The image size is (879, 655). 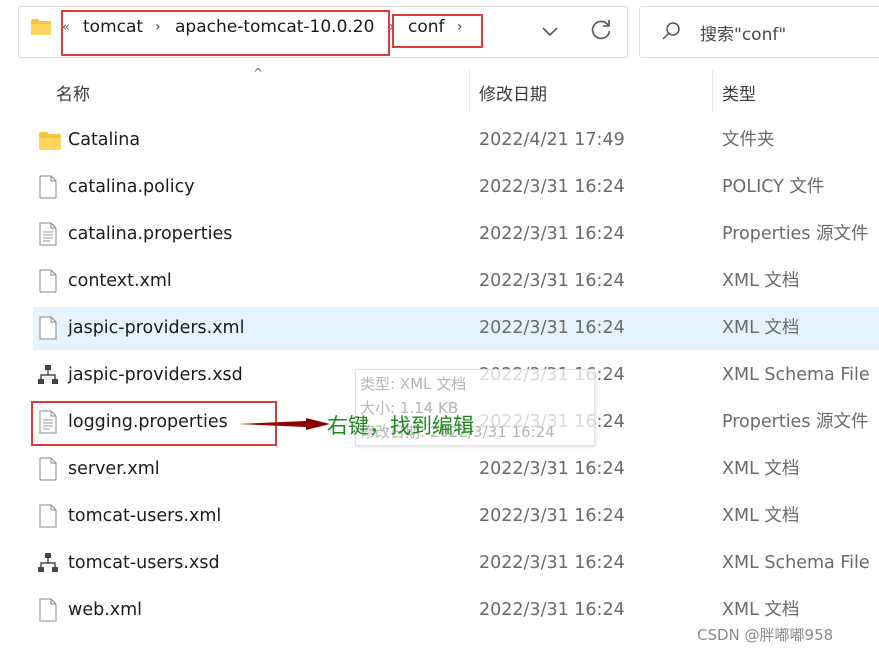 I want to click on search-icon, so click(x=671, y=31).